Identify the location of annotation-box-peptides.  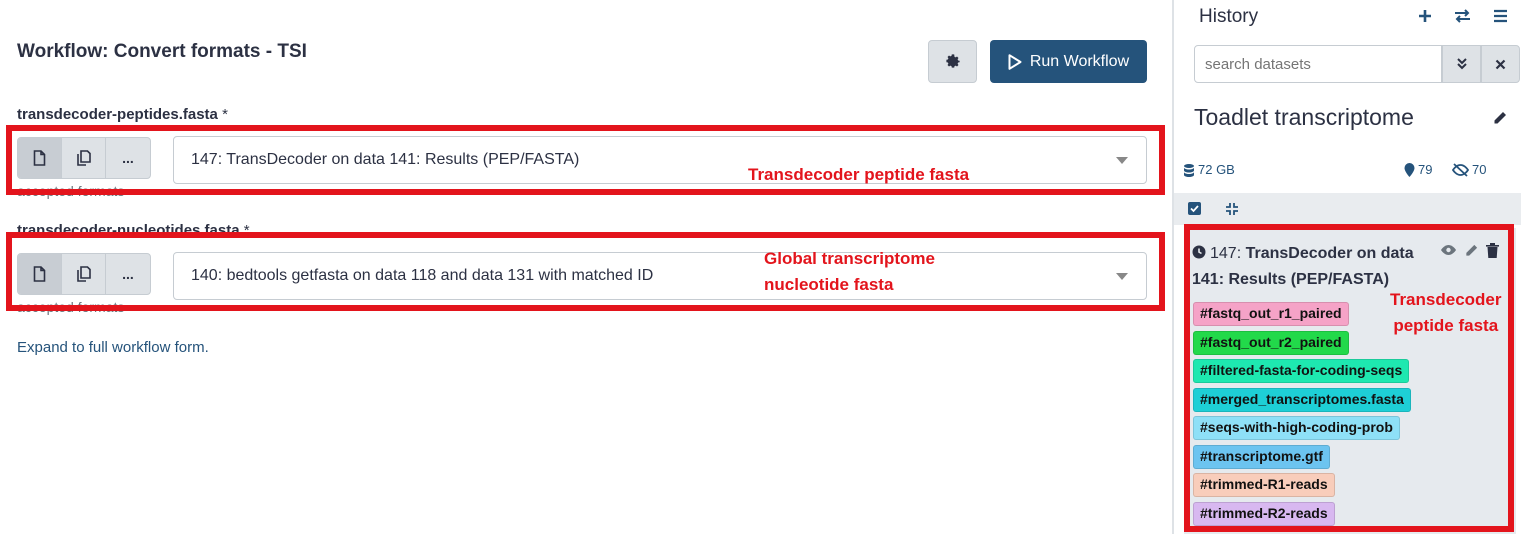
(585, 160).